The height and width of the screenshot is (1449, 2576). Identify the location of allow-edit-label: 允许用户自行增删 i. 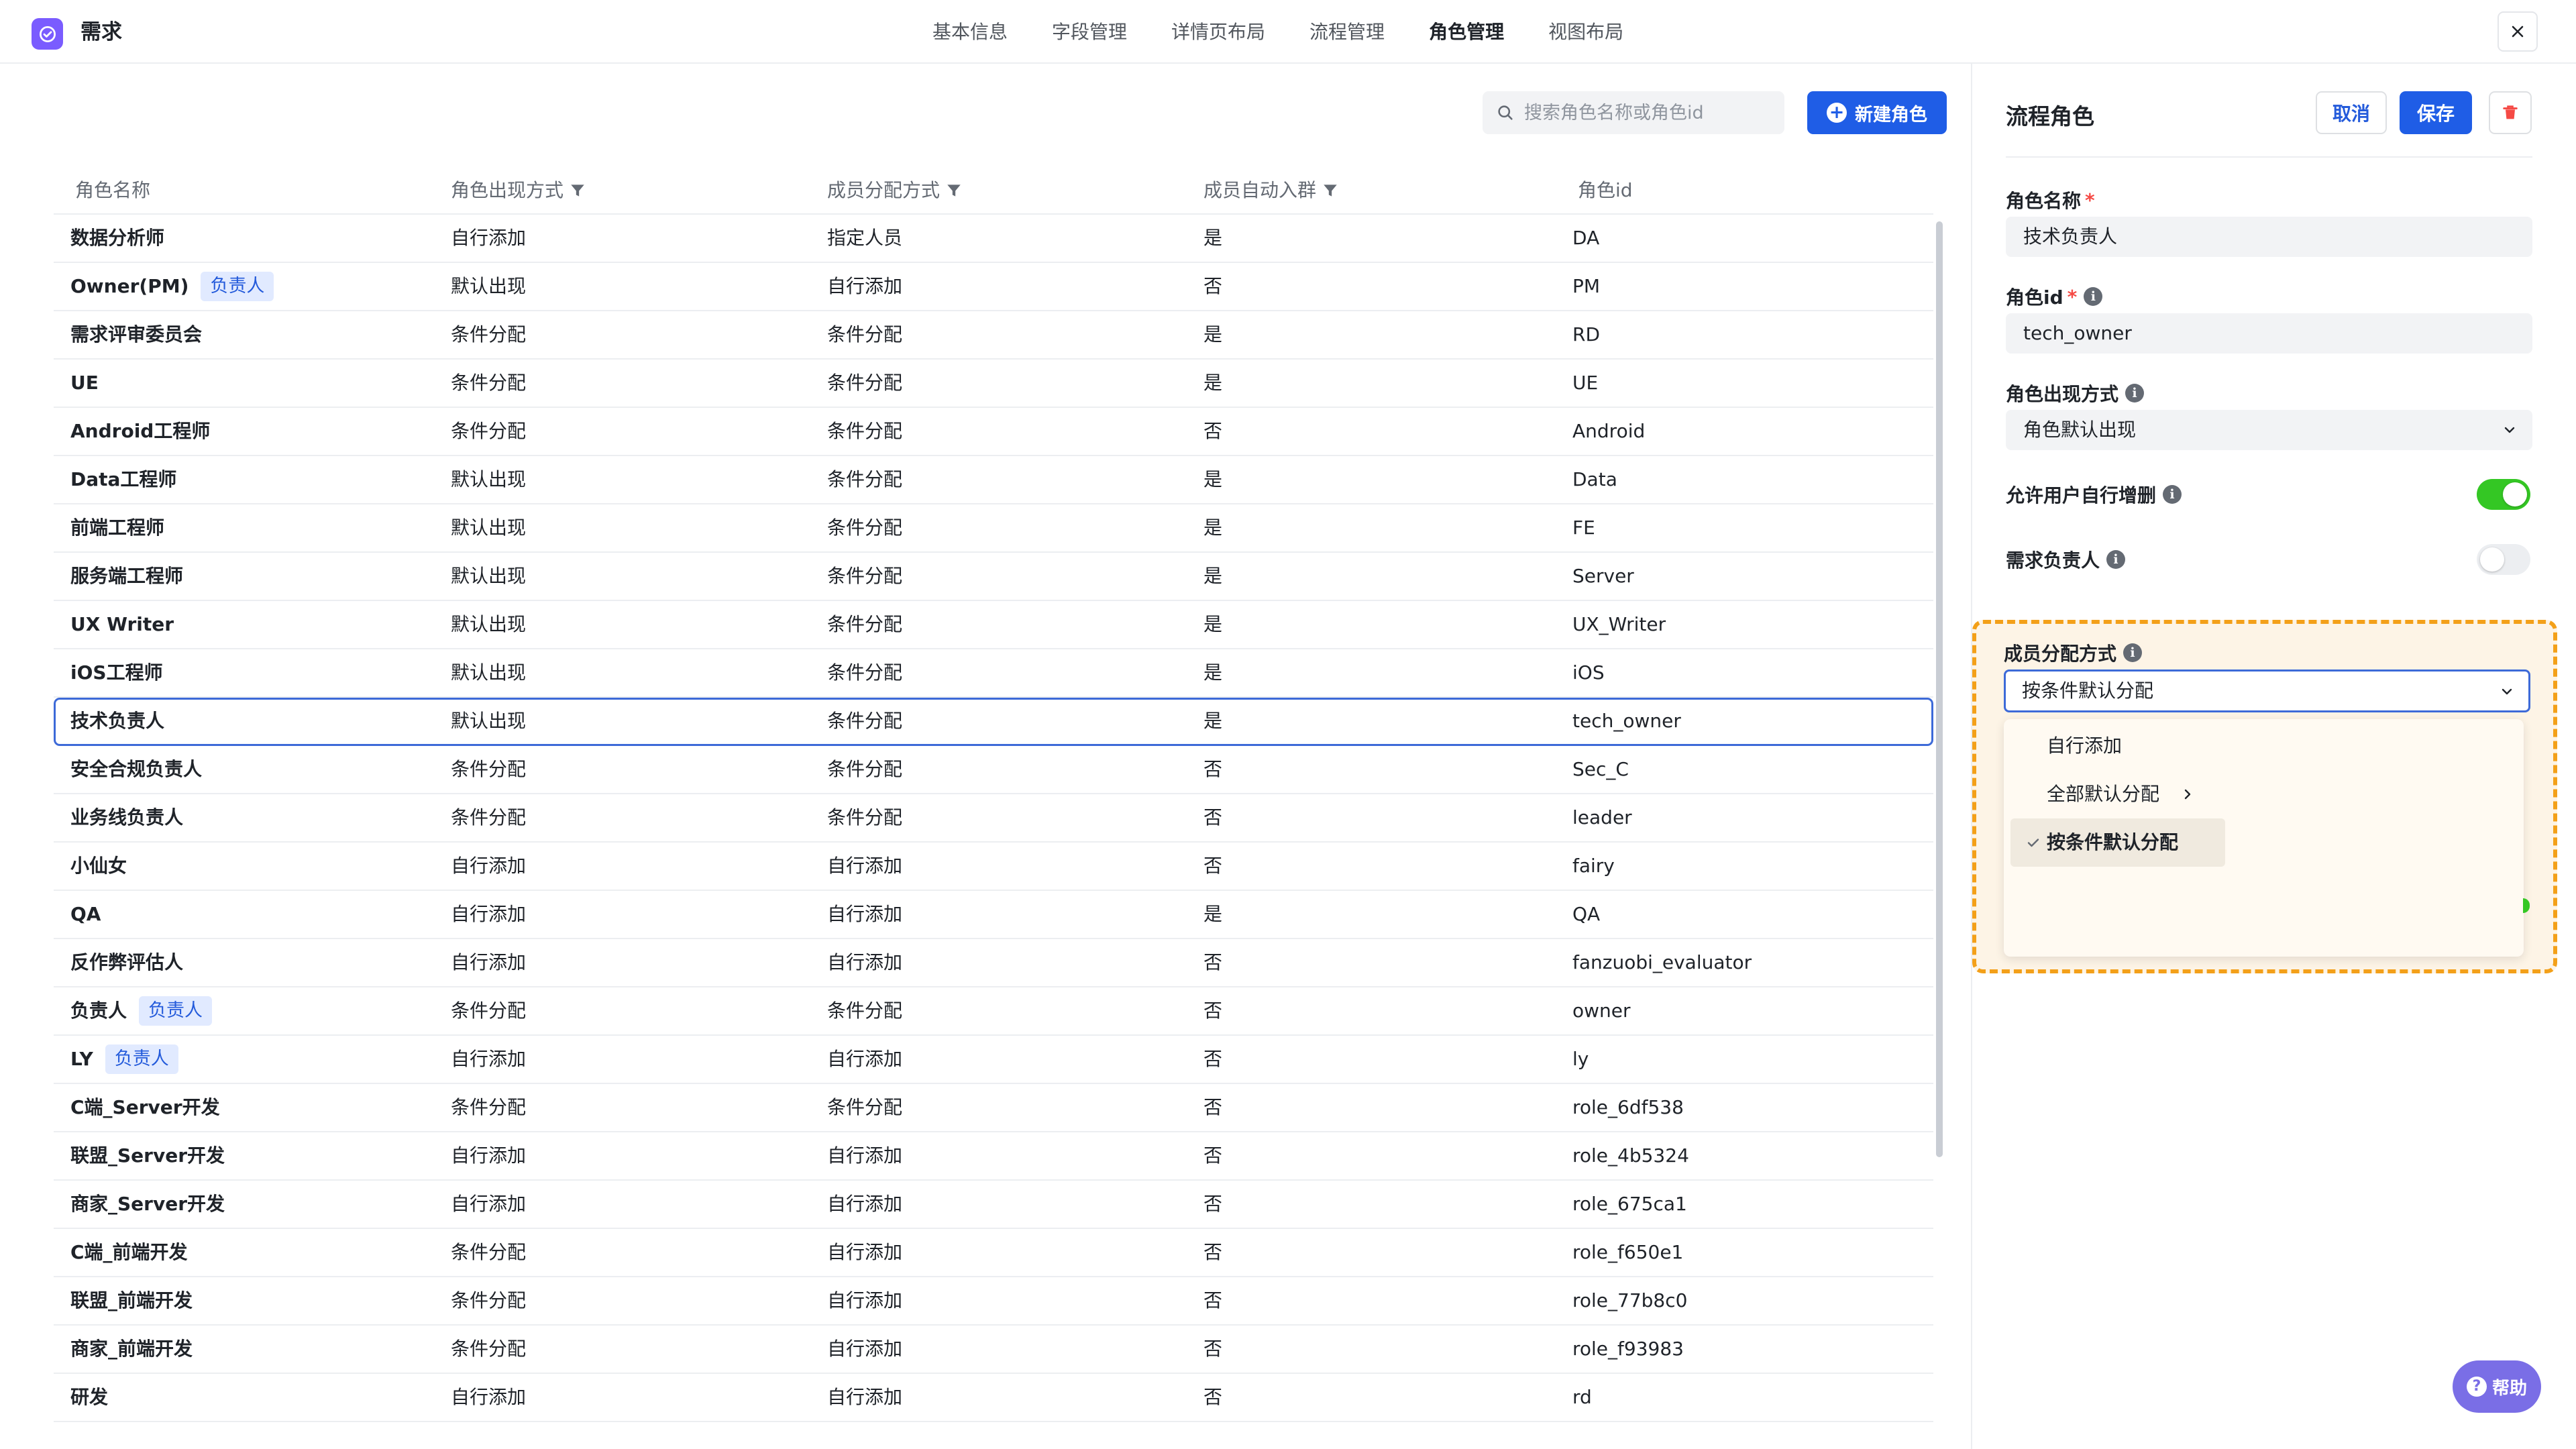
(2094, 494).